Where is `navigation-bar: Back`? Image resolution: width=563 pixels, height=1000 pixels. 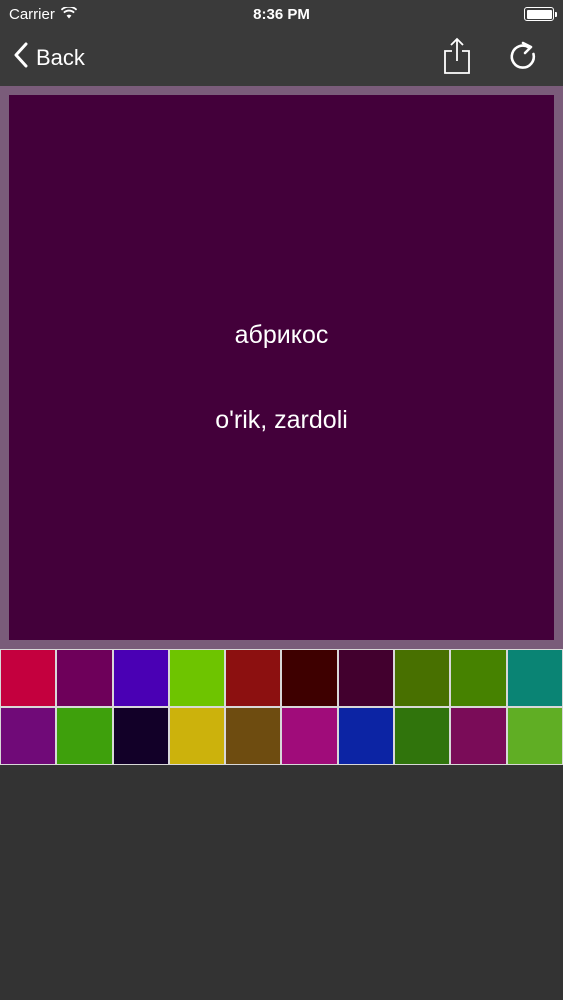
navigation-bar: Back is located at coordinates (281, 58).